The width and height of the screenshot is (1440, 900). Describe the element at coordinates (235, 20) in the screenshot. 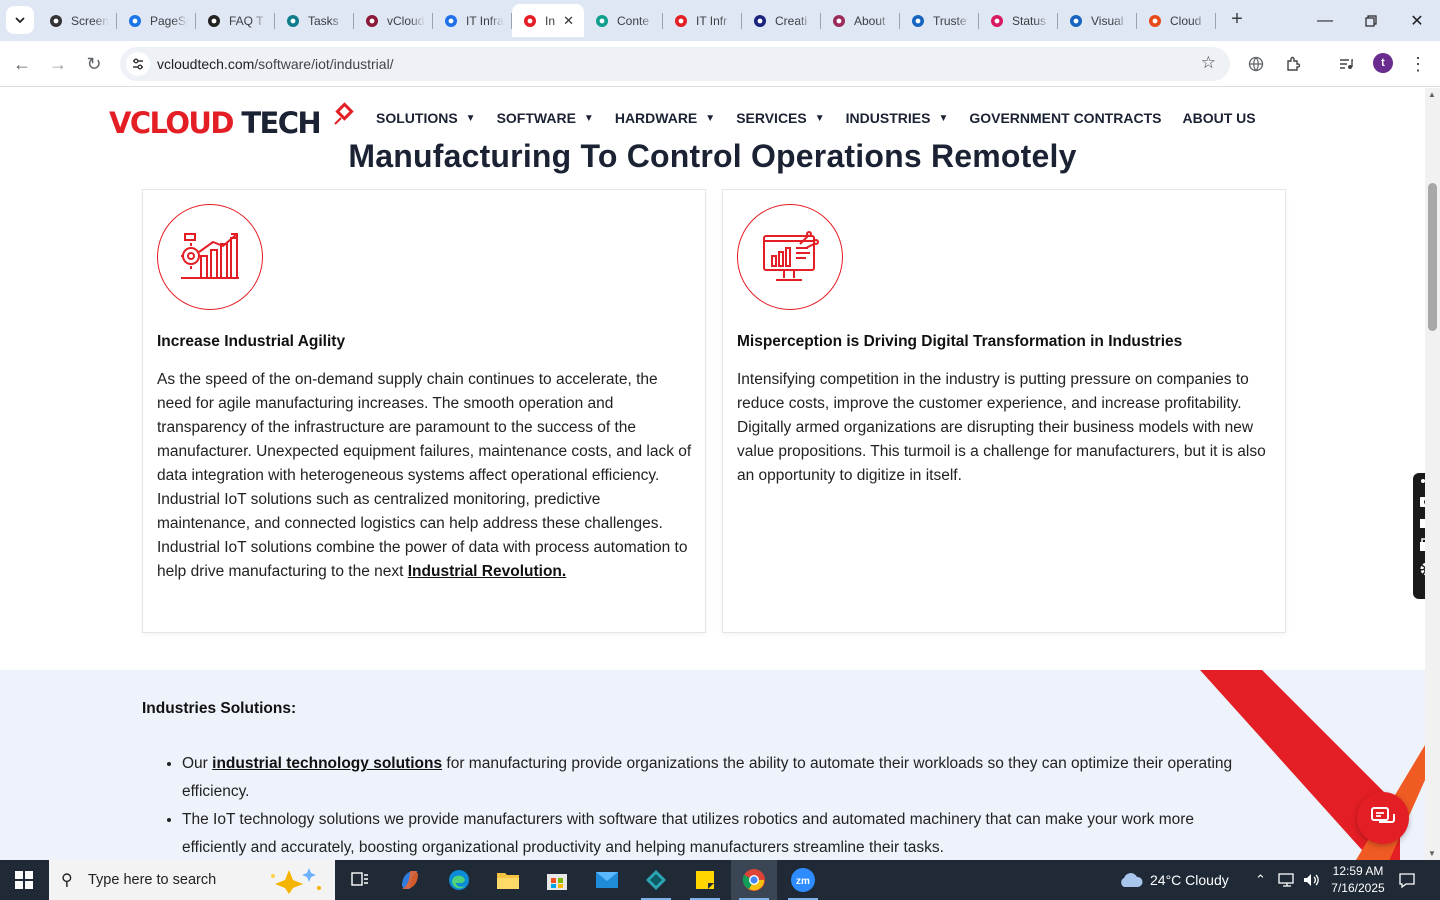

I see `browser-tab: FAQ T` at that location.